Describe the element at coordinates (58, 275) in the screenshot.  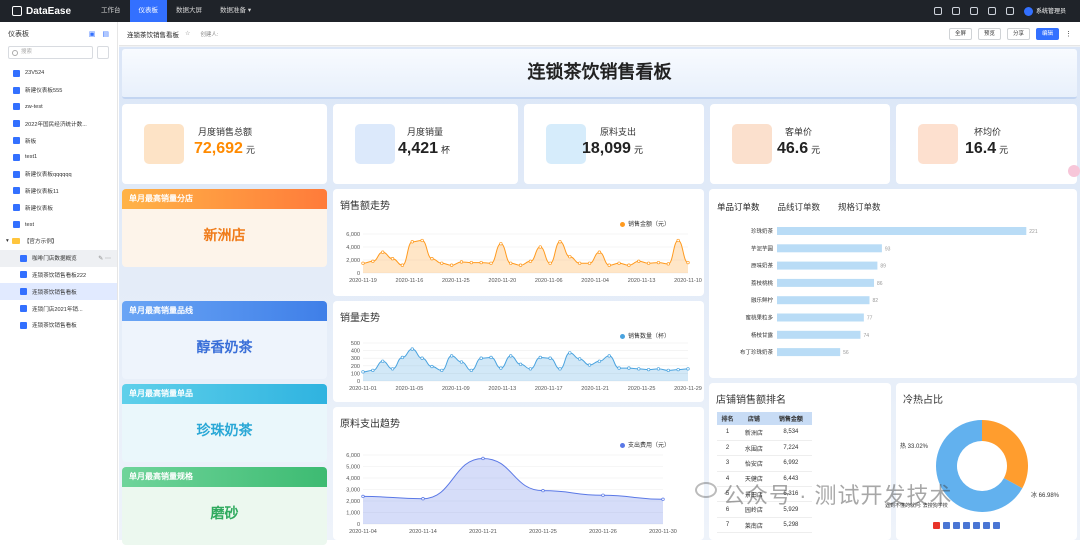
I see `tree-item: 连锁茶饮销售看板222` at that location.